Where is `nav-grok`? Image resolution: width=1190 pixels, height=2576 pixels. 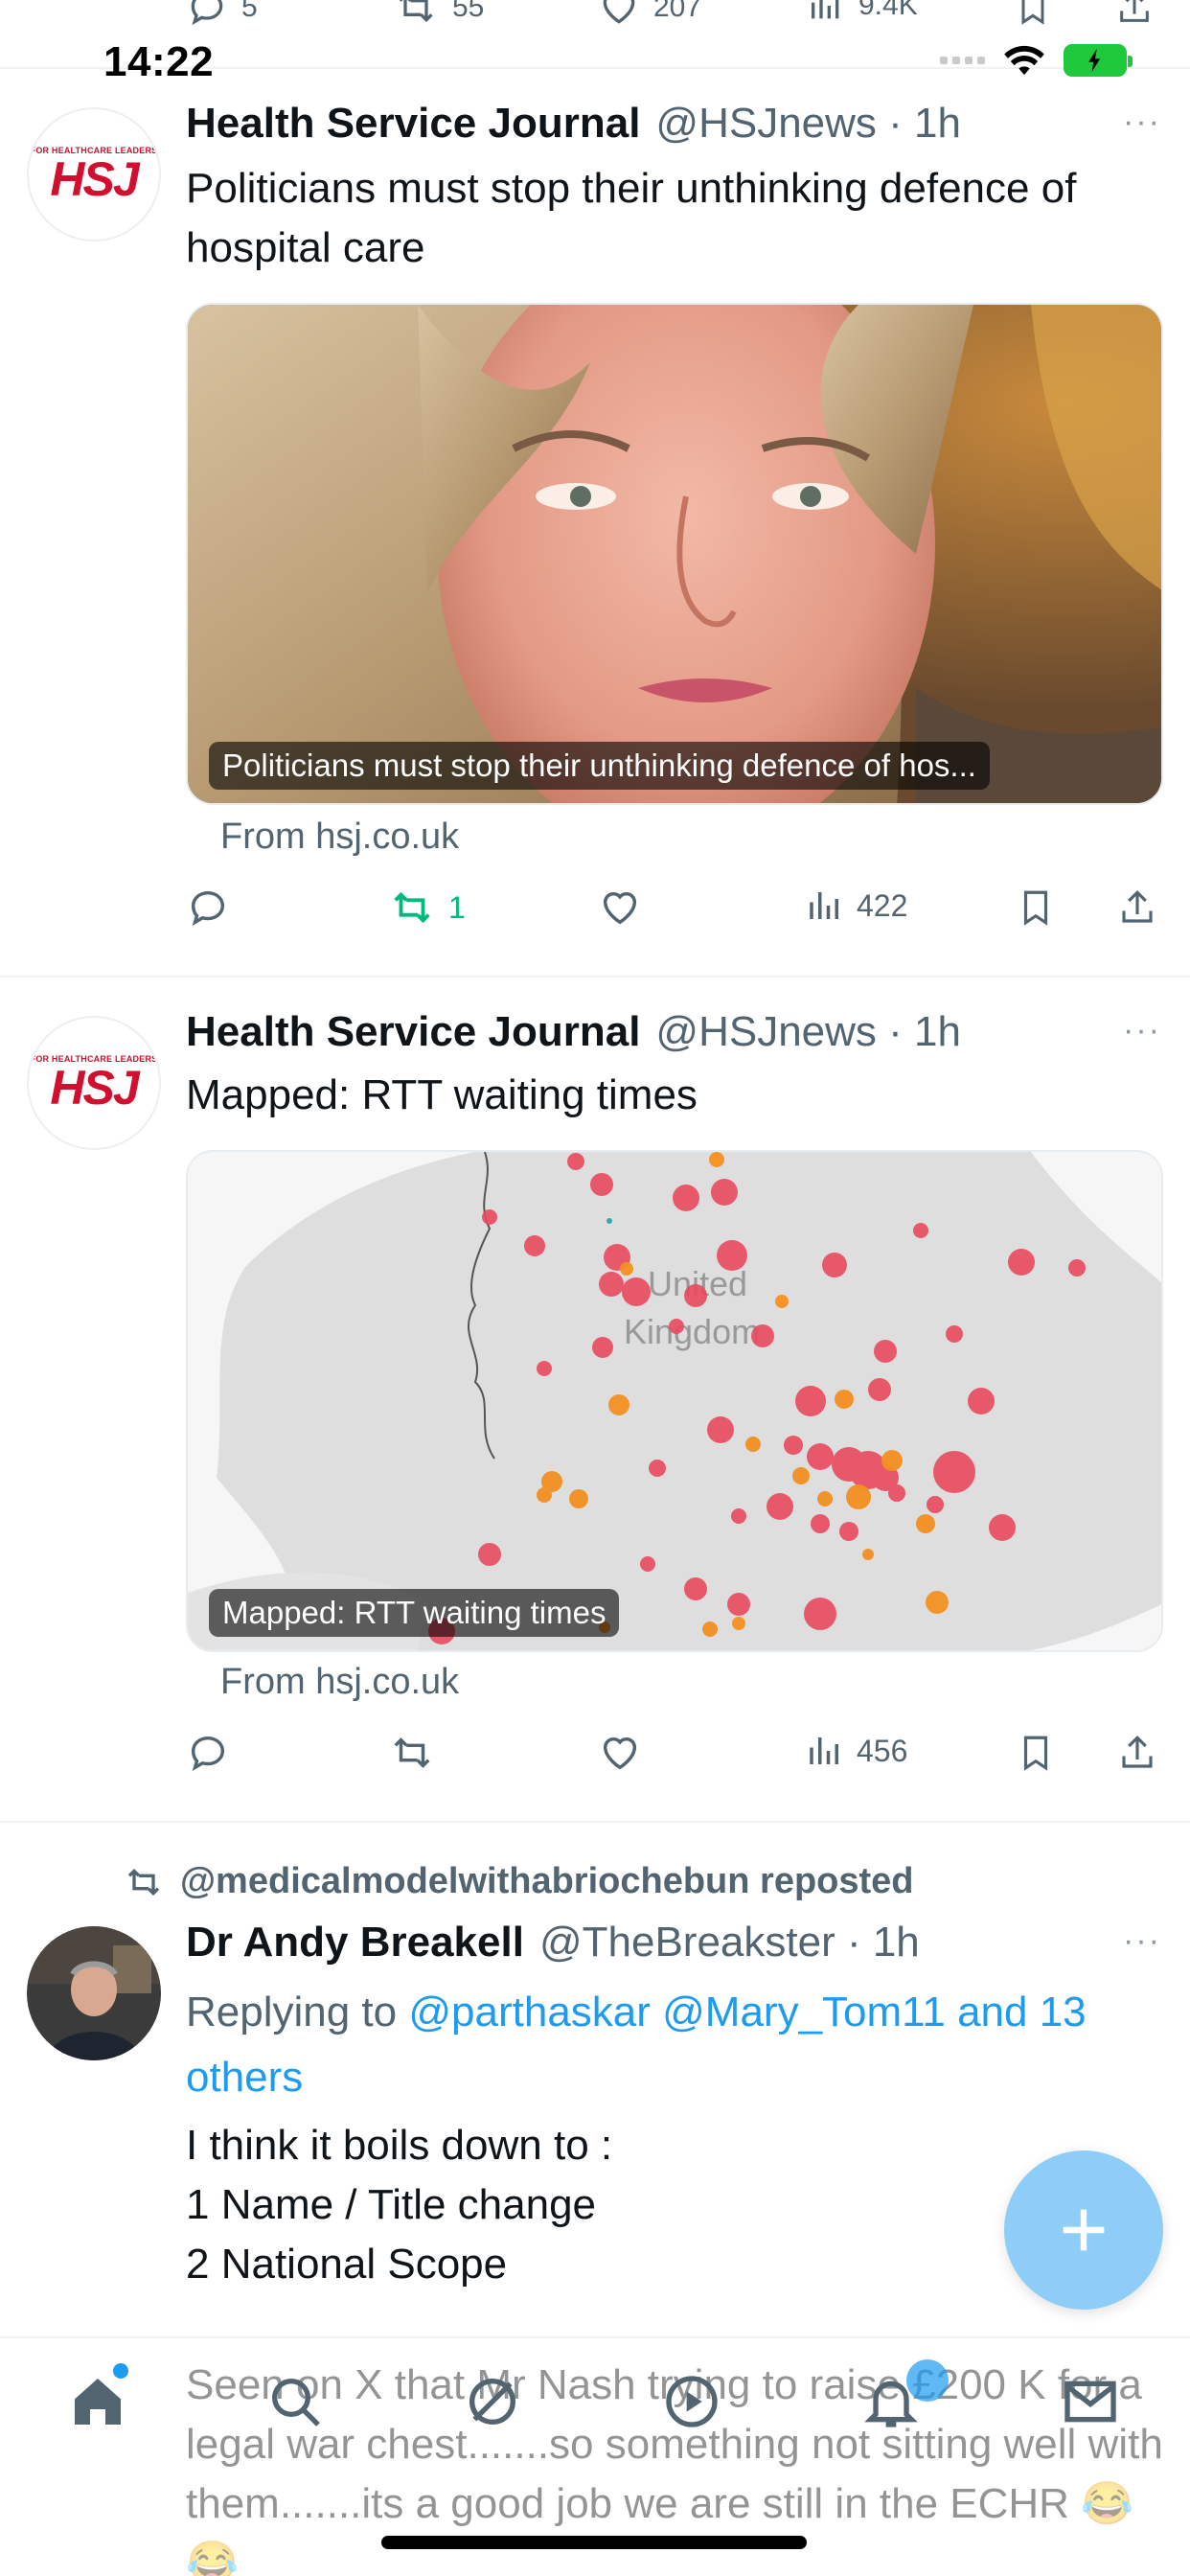 nav-grok is located at coordinates (493, 2401).